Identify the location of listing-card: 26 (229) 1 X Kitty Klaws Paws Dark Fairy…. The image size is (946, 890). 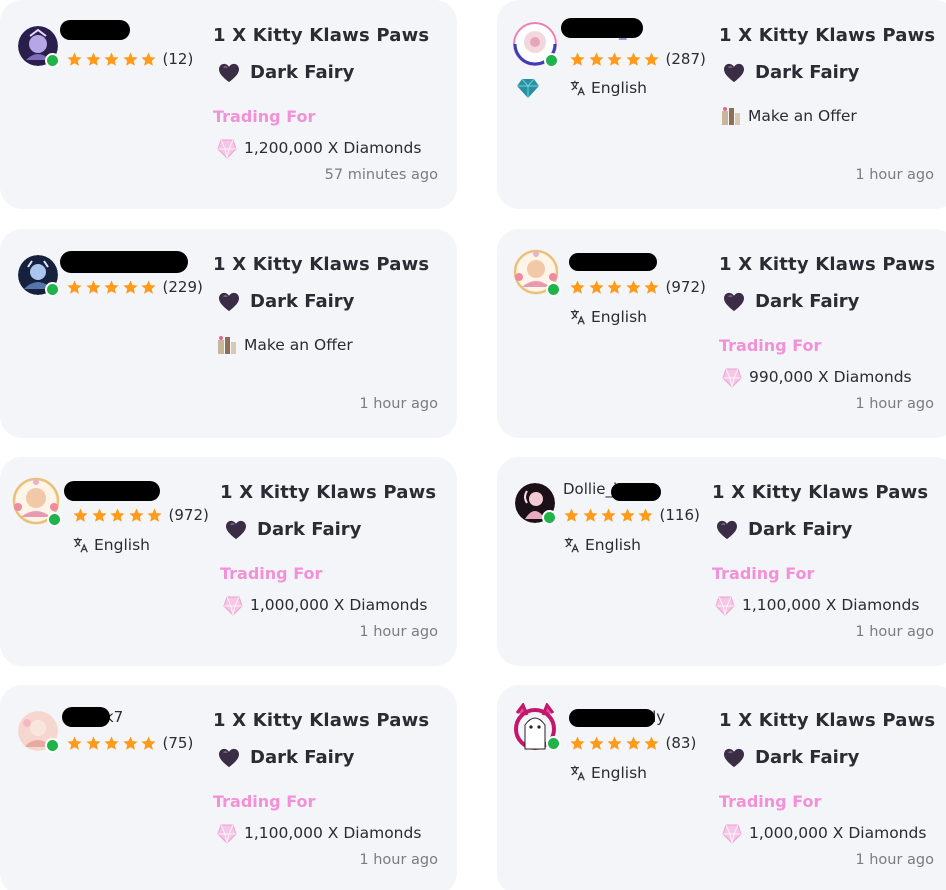
(228, 333).